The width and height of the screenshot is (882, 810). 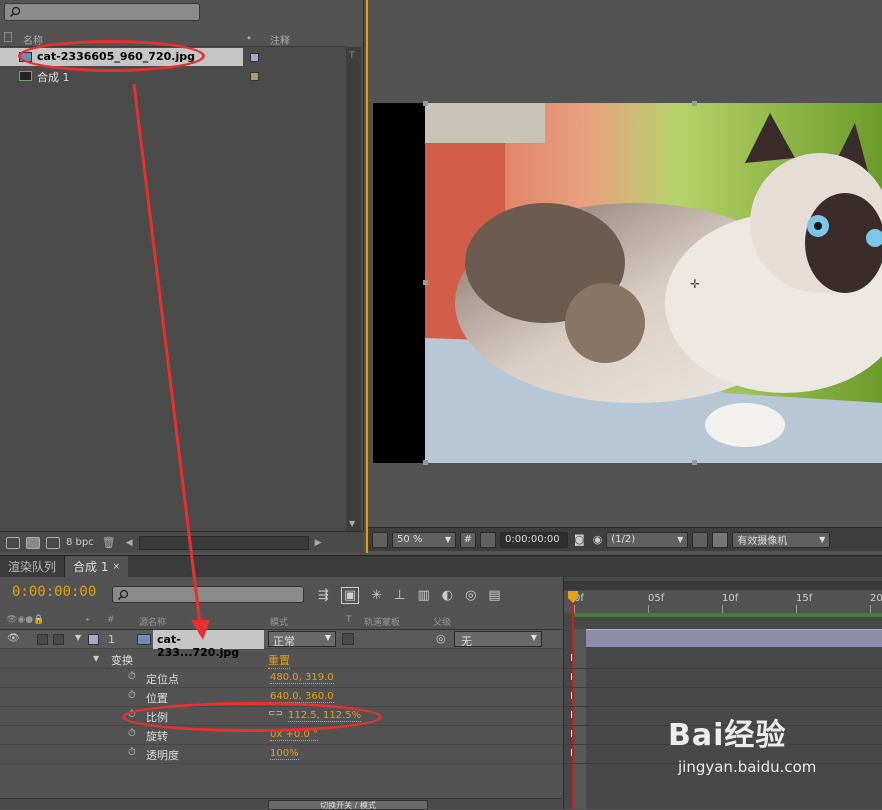 I want to click on viewer-toolbar: 50 % ▼ # 0:00:00:00 ◙ ◉ (1/2) ▼ 有效摄像机 ▼, so click(x=625, y=539).